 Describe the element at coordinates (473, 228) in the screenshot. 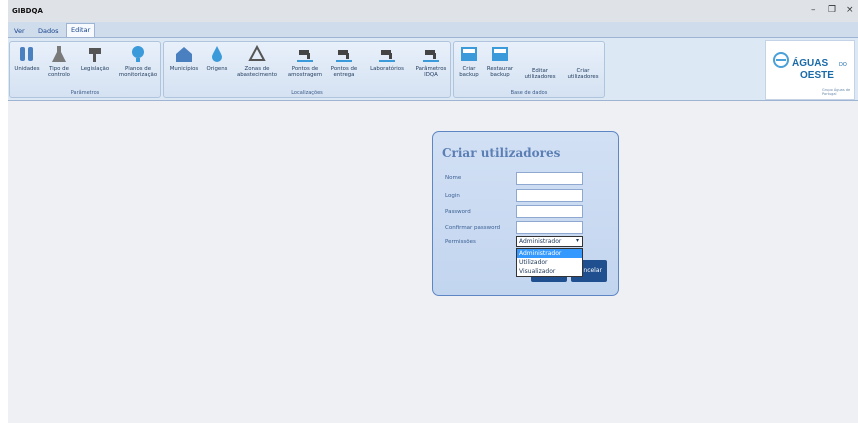

I see `confirm-password-label: Confirmar password` at that location.